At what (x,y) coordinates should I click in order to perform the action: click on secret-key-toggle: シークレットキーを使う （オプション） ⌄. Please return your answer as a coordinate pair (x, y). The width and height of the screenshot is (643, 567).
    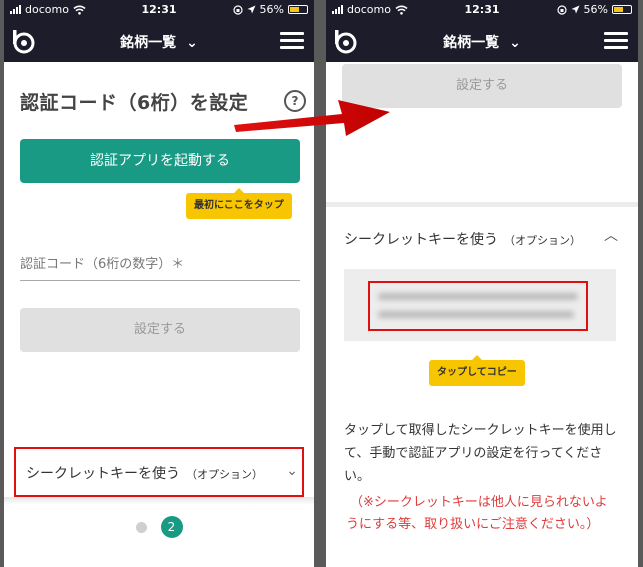
    Looking at the image, I should click on (159, 472).